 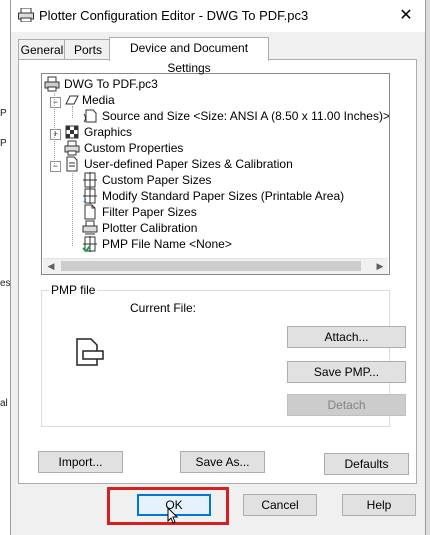 I want to click on scroll-right-icon: ▶, so click(x=380, y=266).